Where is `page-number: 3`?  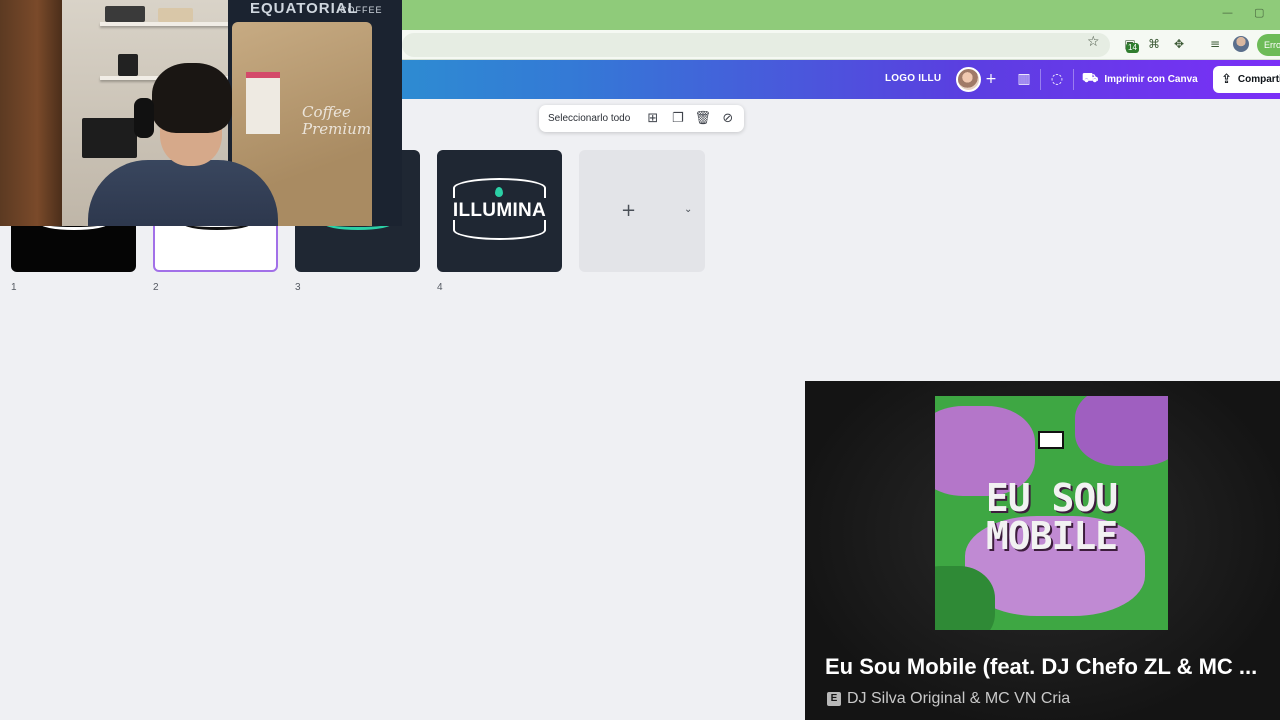 page-number: 3 is located at coordinates (298, 287).